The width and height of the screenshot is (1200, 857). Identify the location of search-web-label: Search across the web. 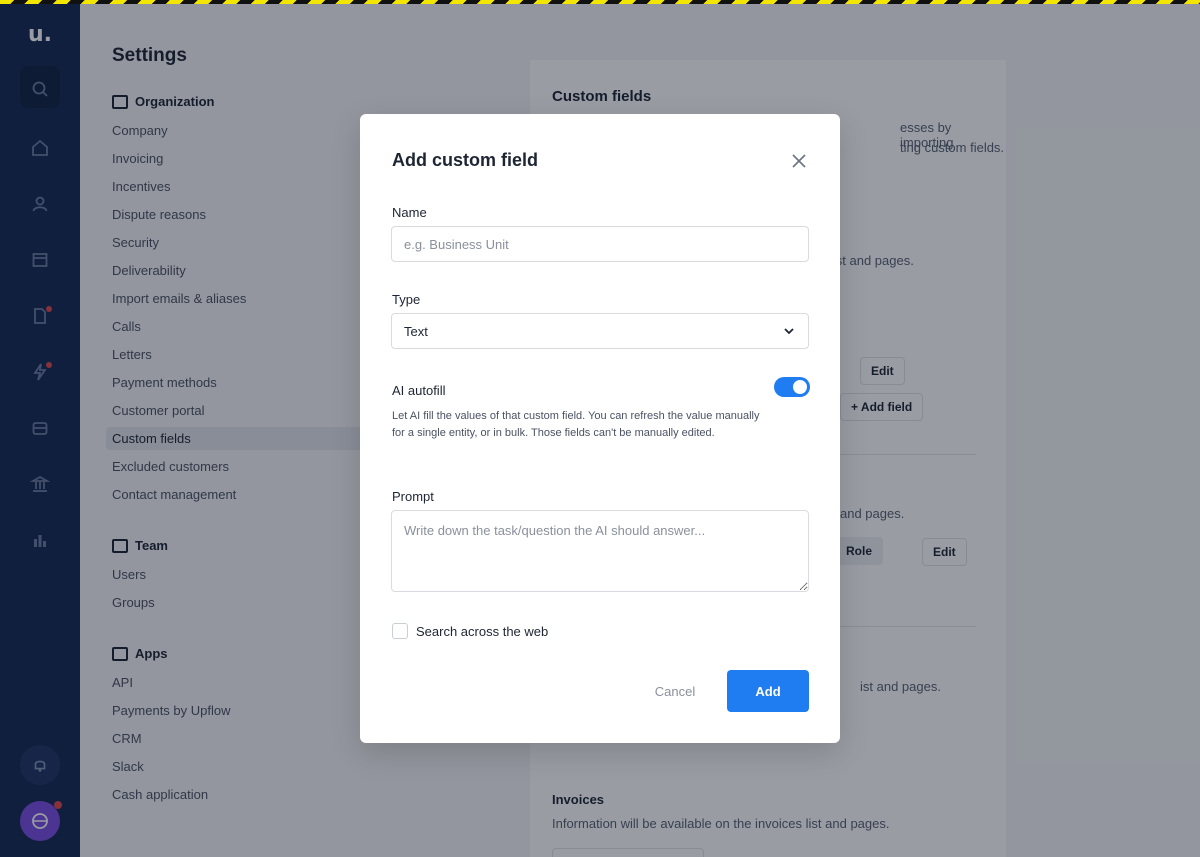
(482, 631).